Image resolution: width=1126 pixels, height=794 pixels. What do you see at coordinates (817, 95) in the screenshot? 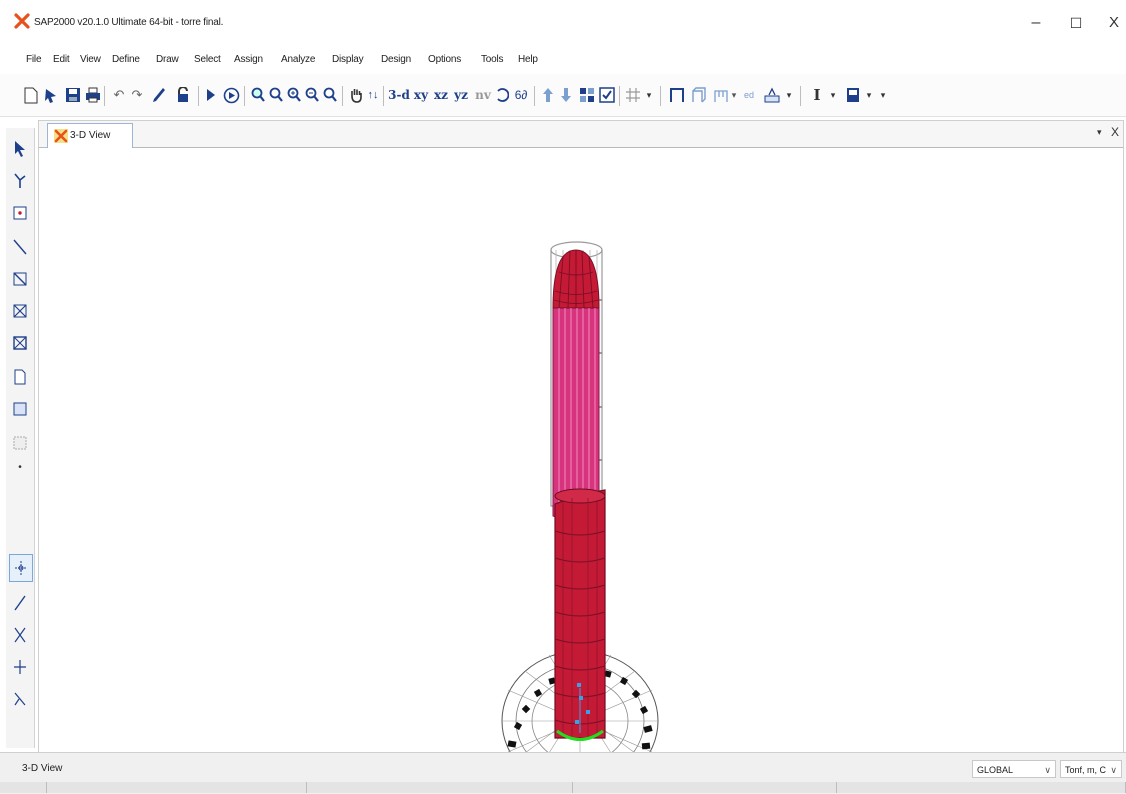
I see `set-display-button: I` at bounding box center [817, 95].